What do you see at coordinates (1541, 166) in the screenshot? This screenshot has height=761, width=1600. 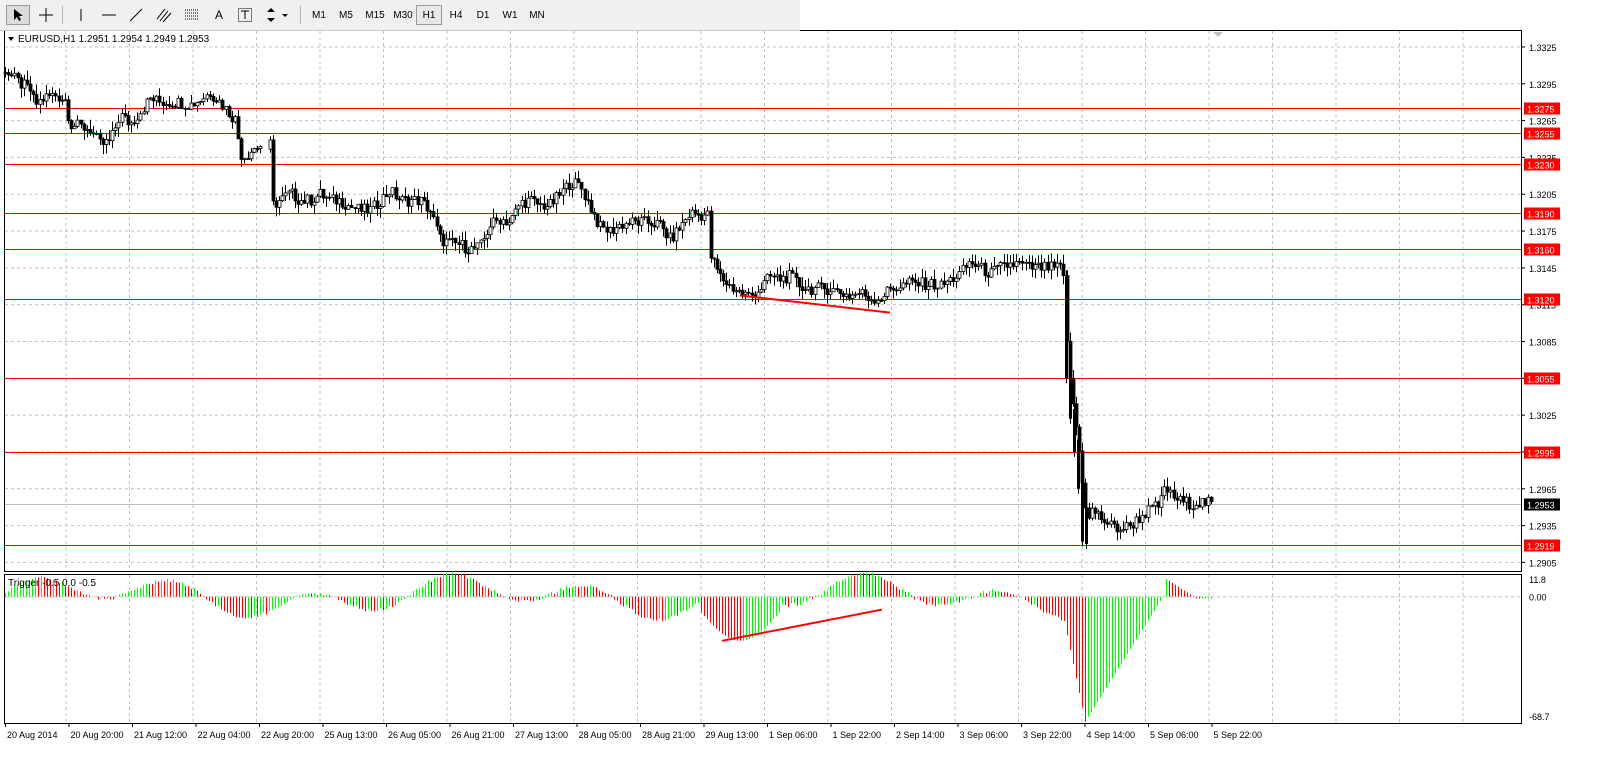 I see `level-price-label: 1.3230` at bounding box center [1541, 166].